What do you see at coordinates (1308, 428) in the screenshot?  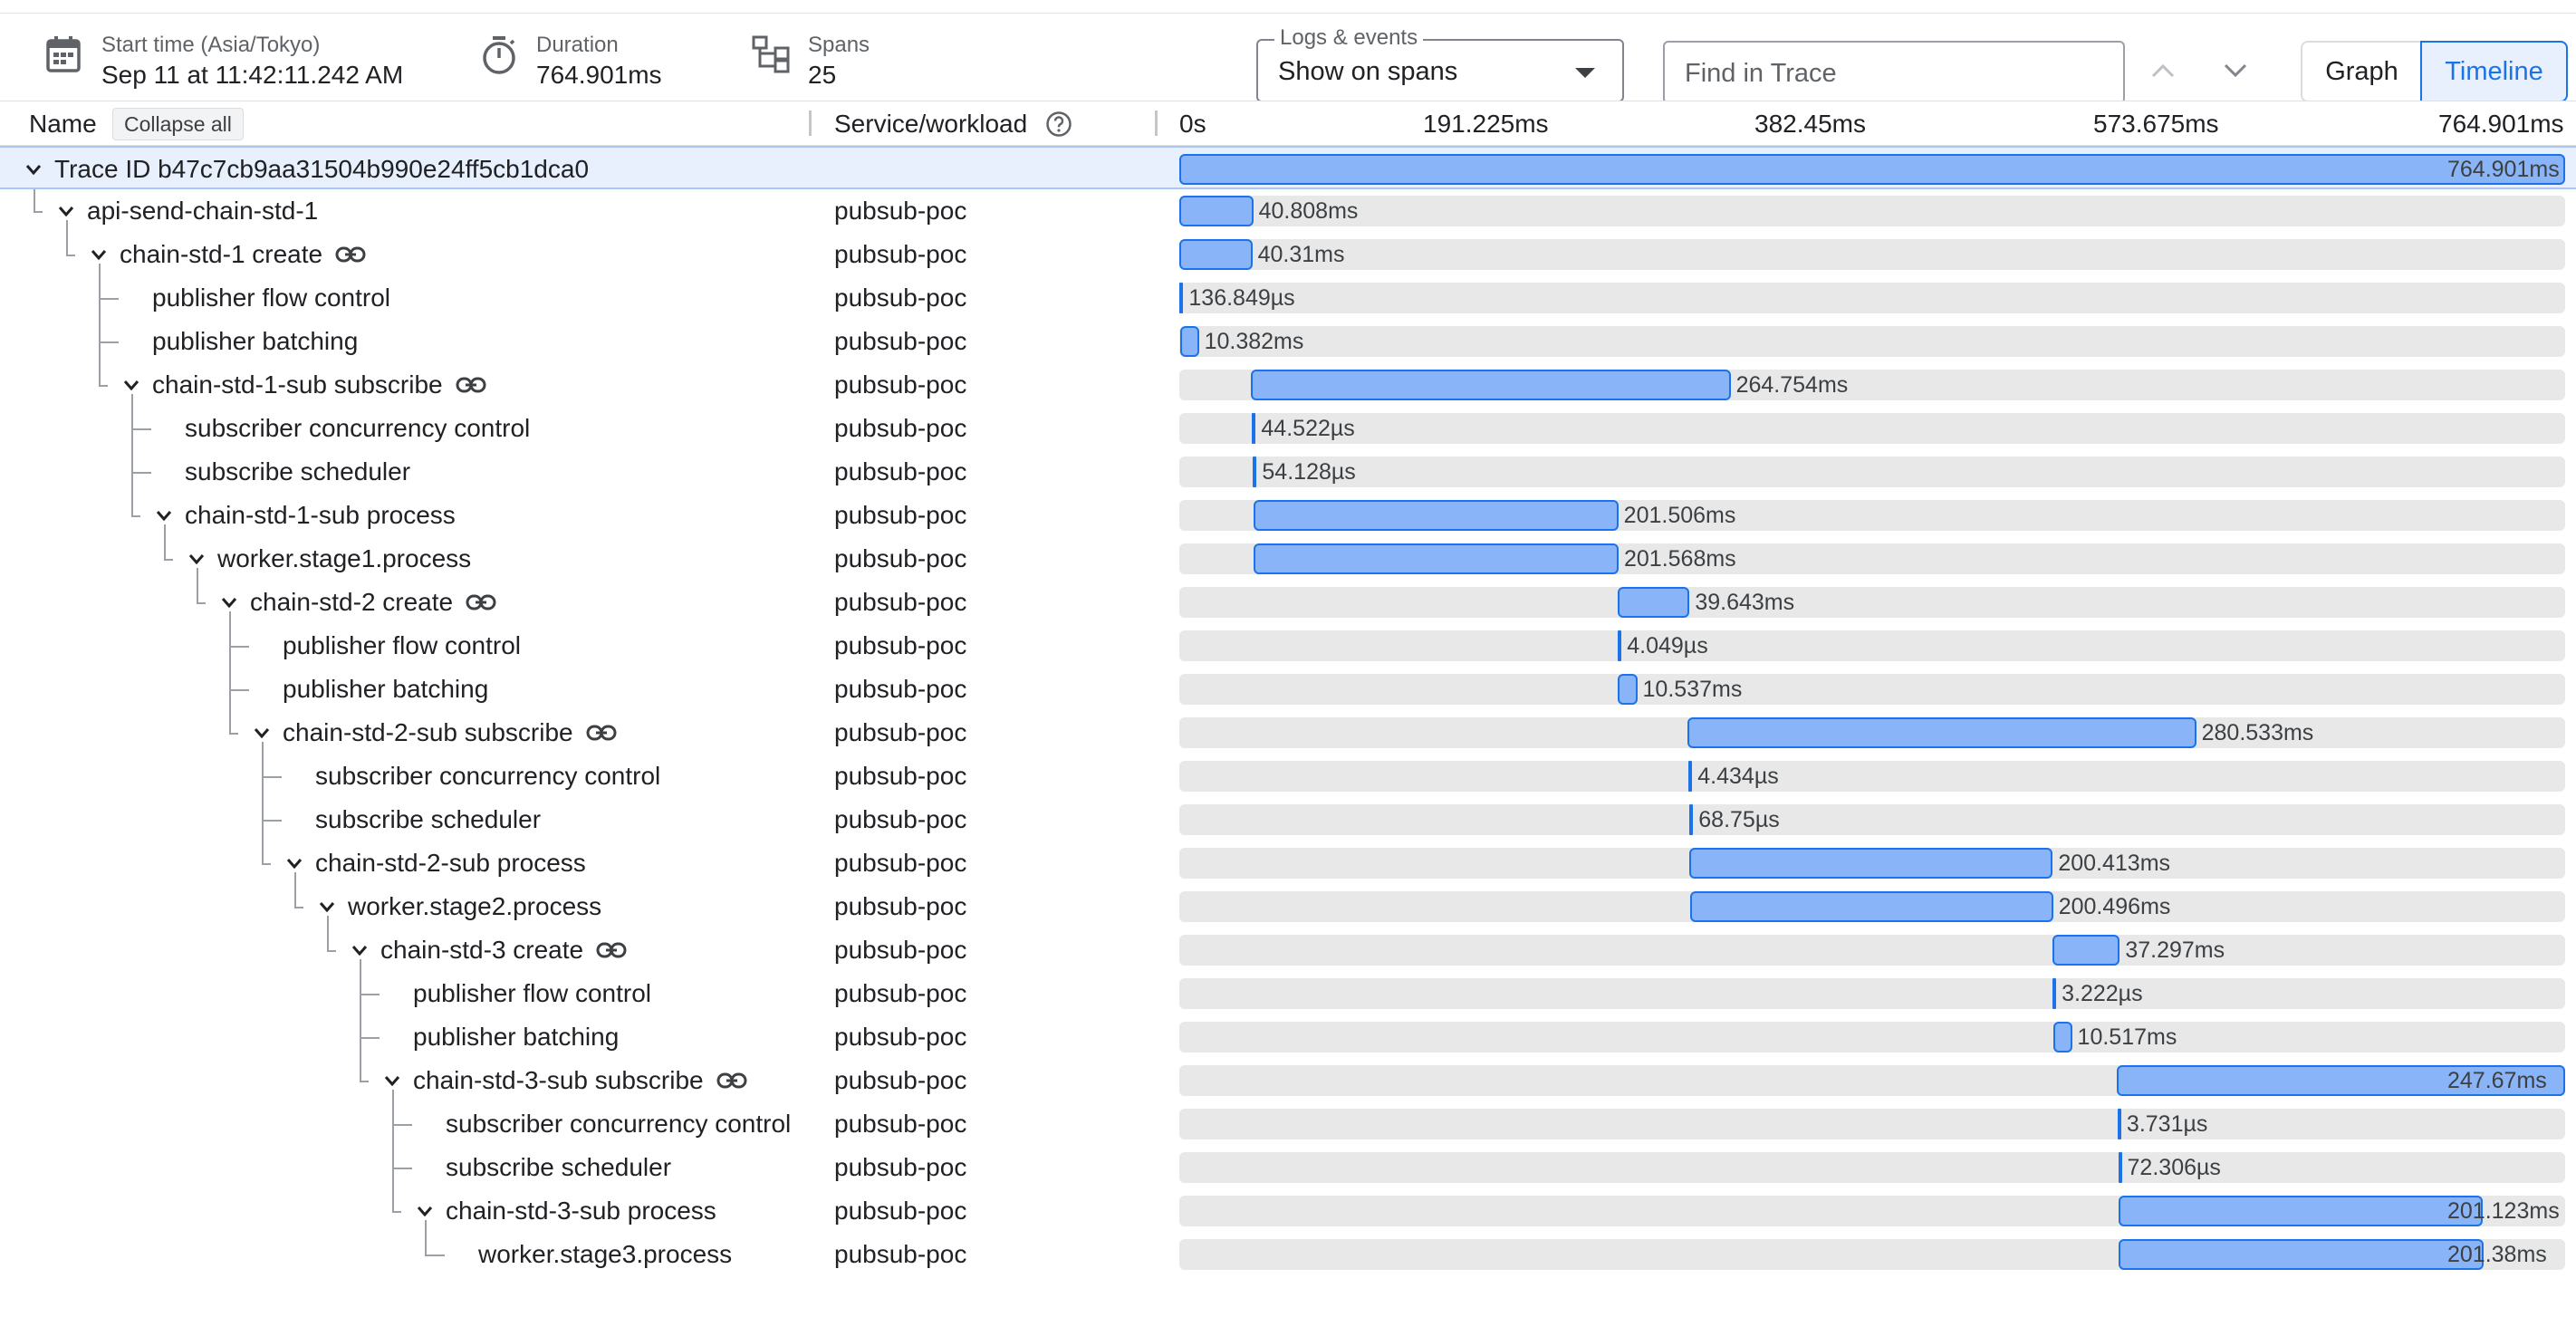 I see `span-duration: 44.522µs` at bounding box center [1308, 428].